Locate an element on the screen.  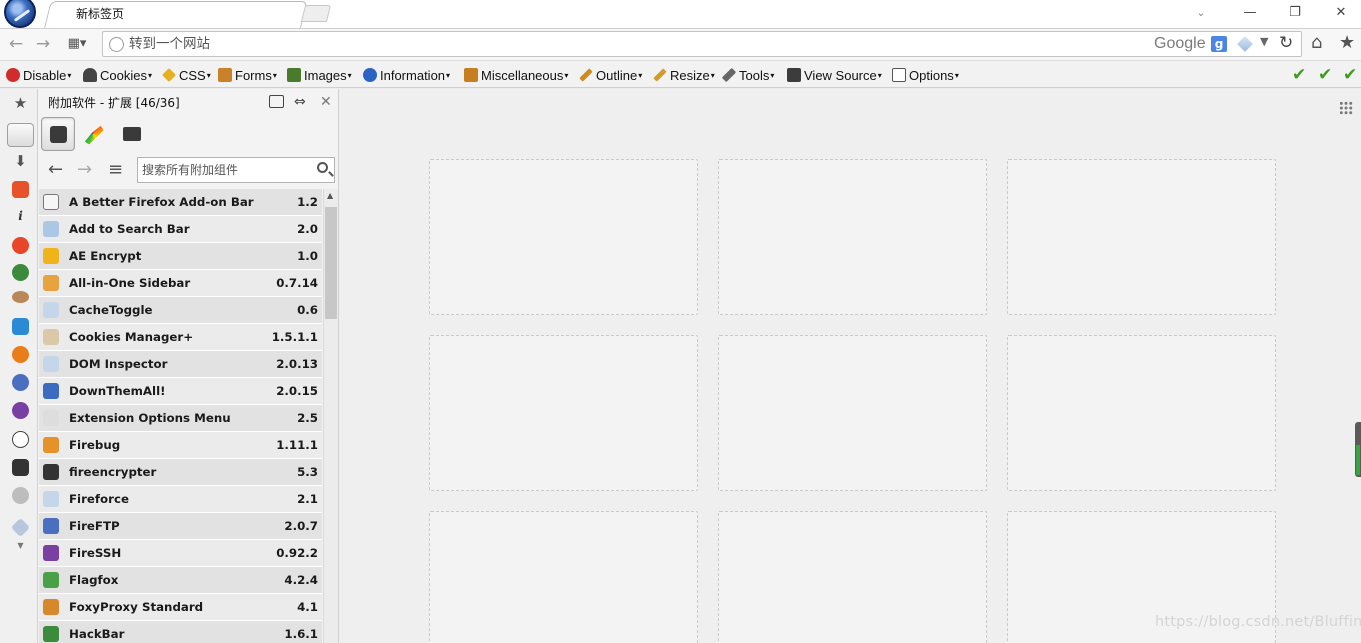
restore-button: ❐ is located at coordinates (1295, 13).